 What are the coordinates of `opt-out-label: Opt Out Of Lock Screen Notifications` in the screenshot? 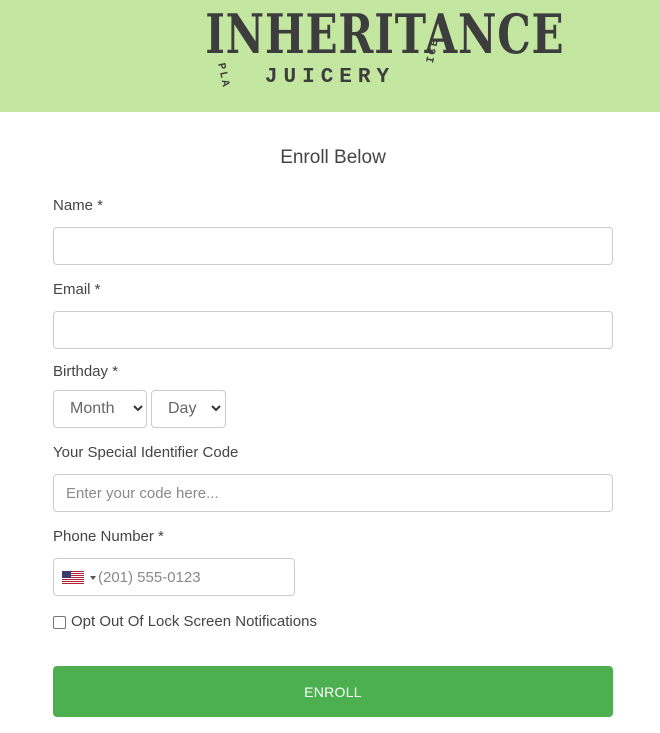 It's located at (194, 621).